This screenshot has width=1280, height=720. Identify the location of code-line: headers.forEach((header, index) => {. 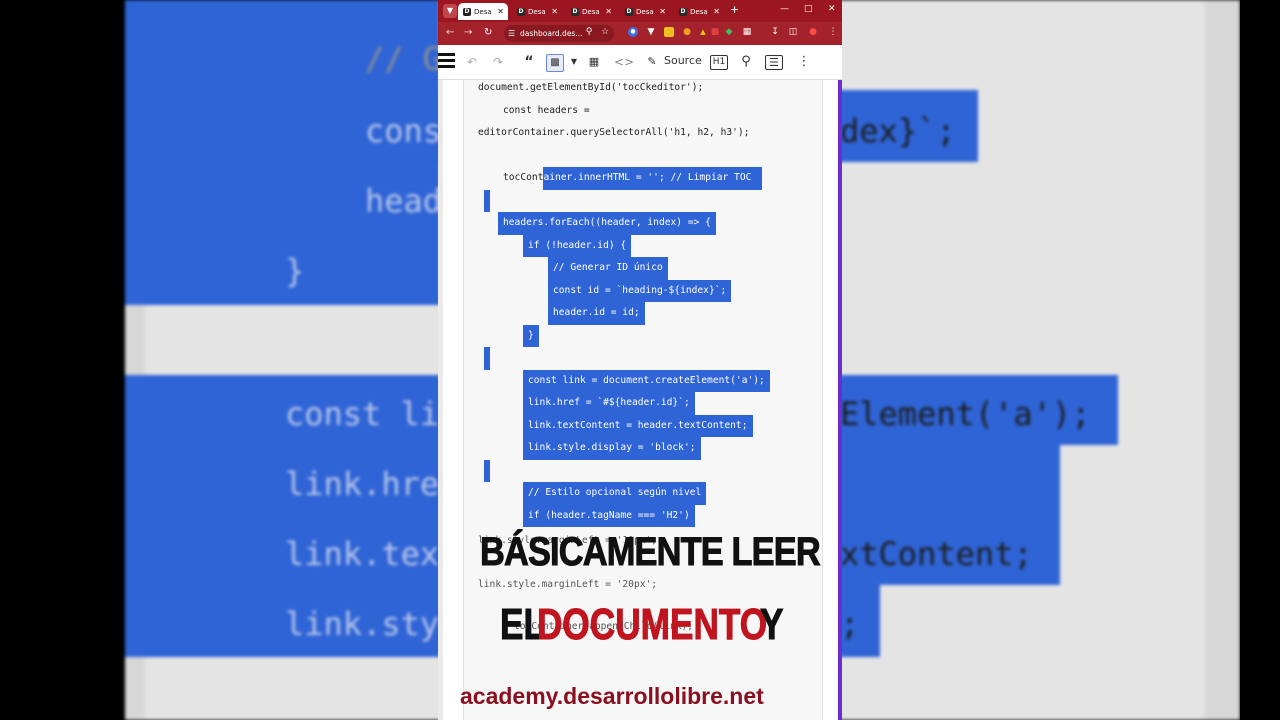
(607, 222).